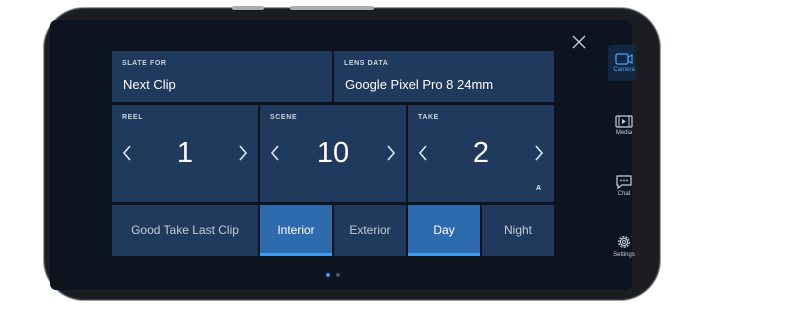 This screenshot has width=800, height=310. Describe the element at coordinates (222, 76) in the screenshot. I see `slate-for-panel: SLATE FOR Next Clip` at that location.